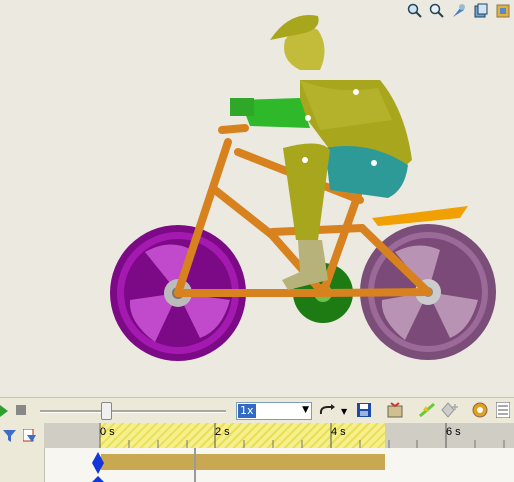 This screenshot has width=514, height=482. Describe the element at coordinates (29, 437) in the screenshot. I see `filter-driving-icon` at that location.